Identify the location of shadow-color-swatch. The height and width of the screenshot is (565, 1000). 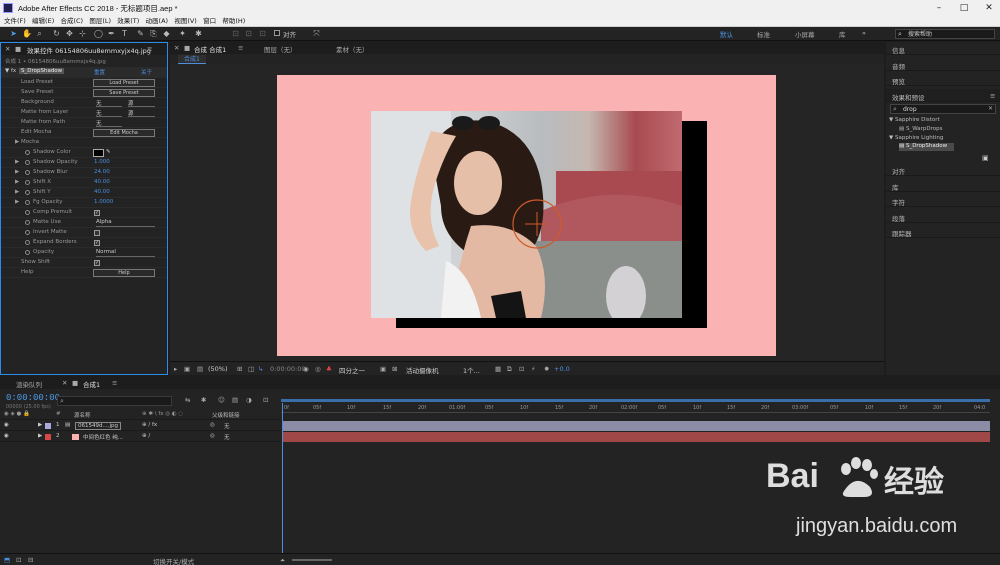
(98, 153).